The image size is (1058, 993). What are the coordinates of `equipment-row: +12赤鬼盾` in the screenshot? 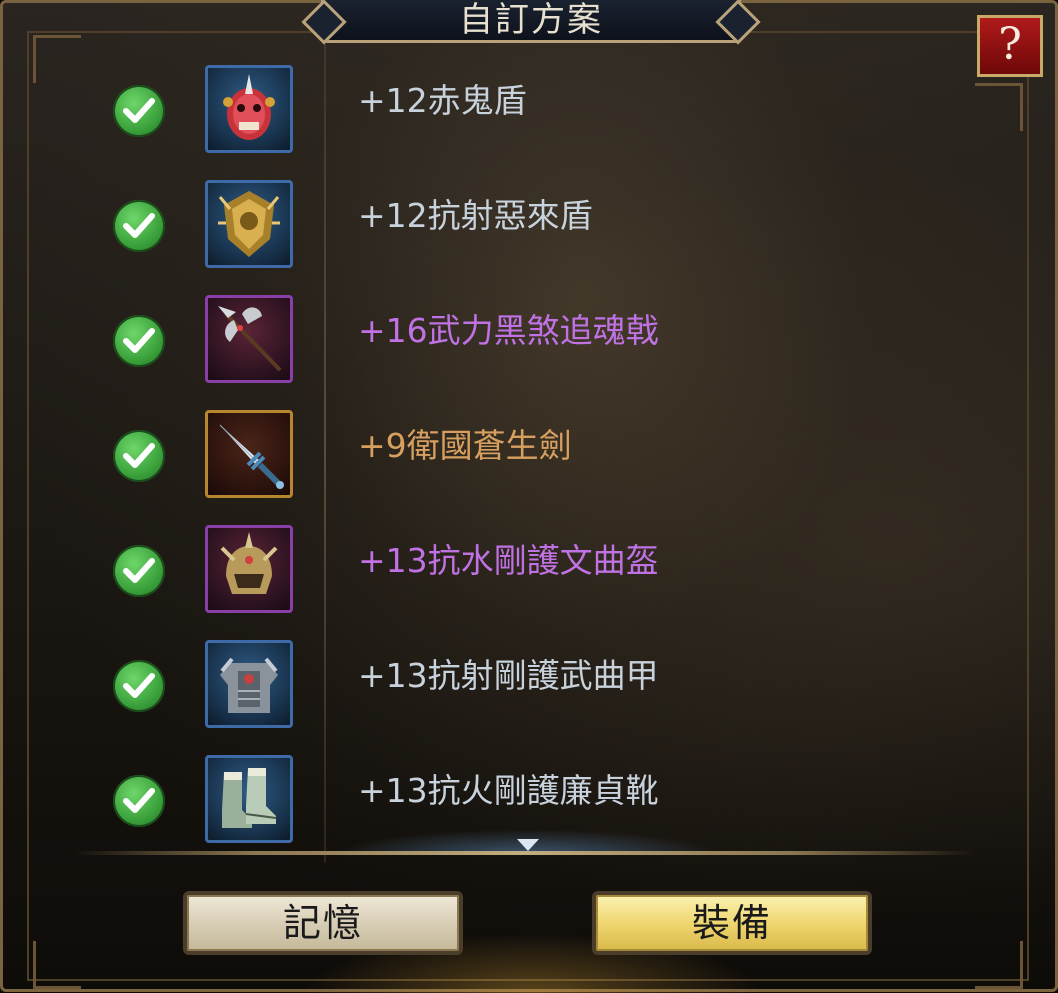 It's located at (503, 115).